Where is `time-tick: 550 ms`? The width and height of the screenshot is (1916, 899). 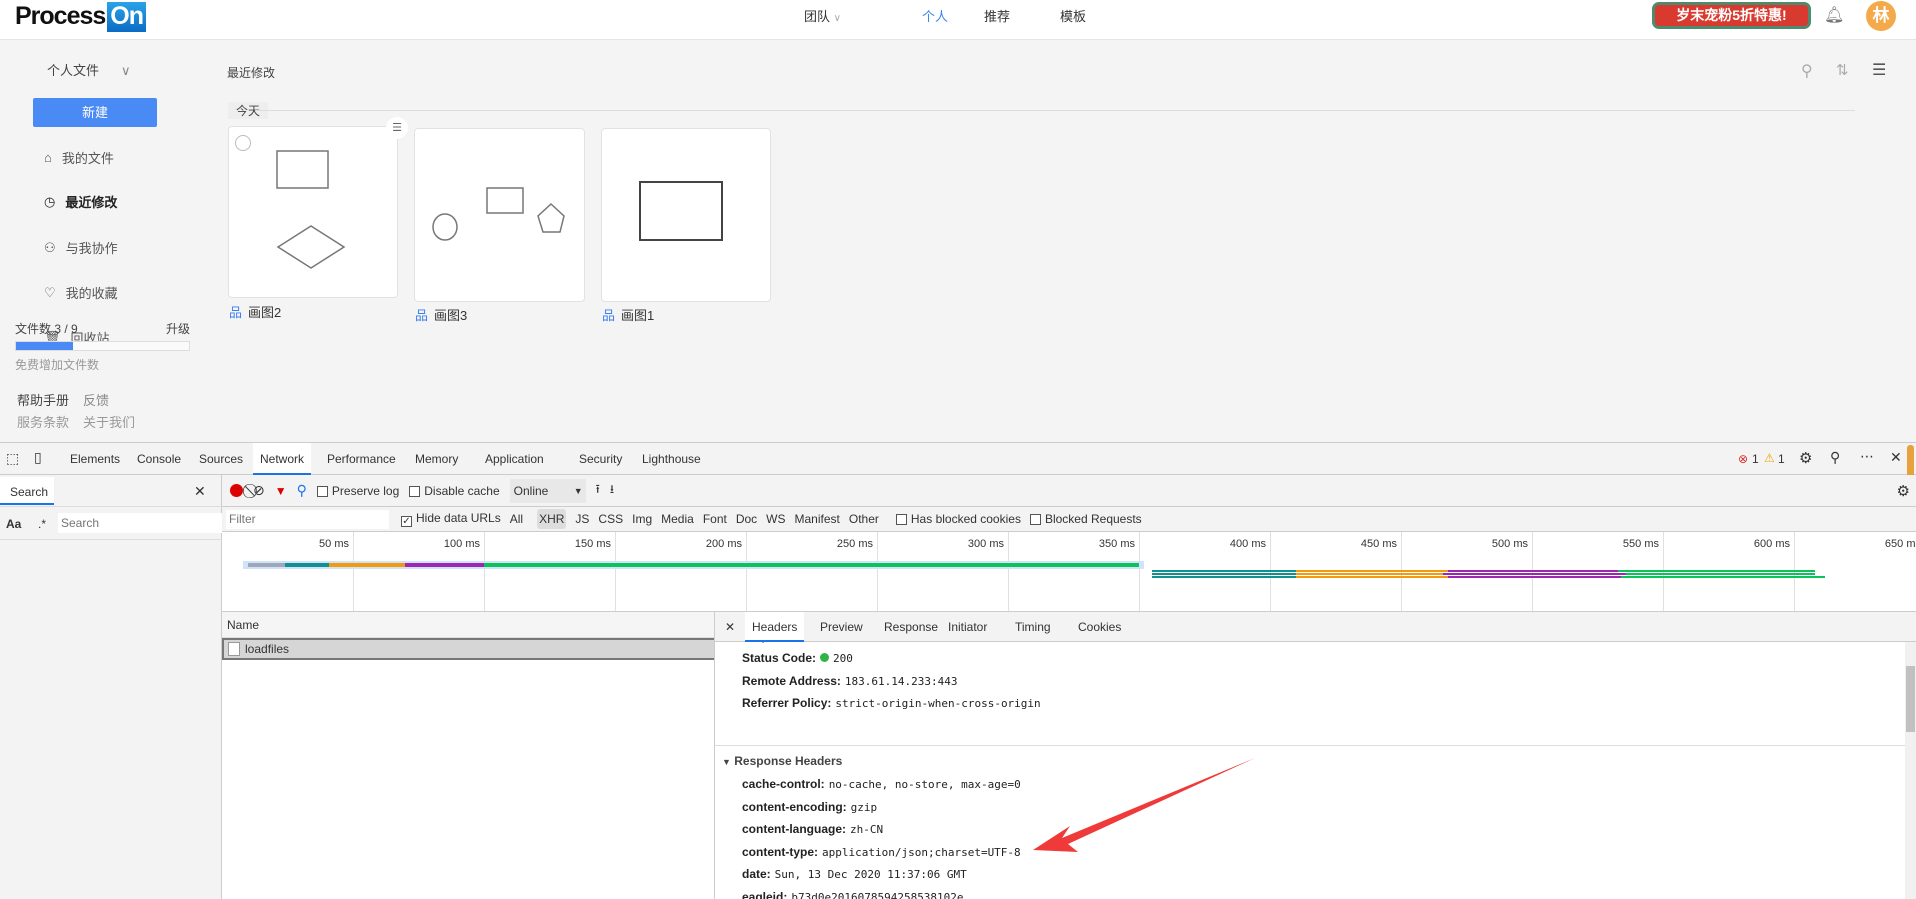 time-tick: 550 ms is located at coordinates (1629, 544).